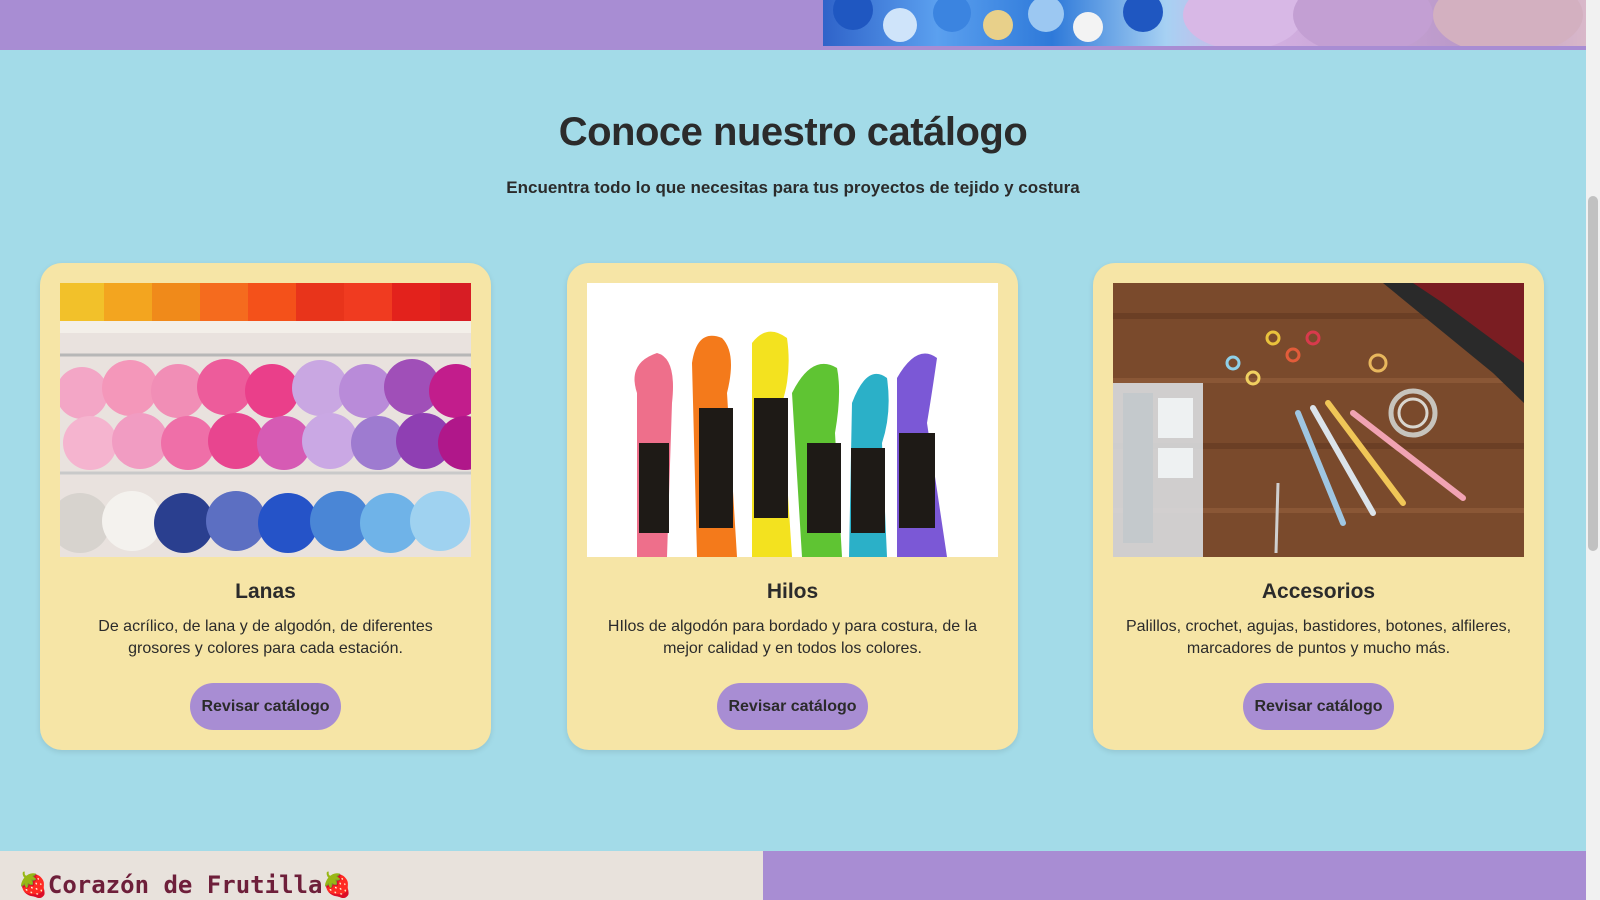  Describe the element at coordinates (1318, 420) in the screenshot. I see `knitting-accessories-photo` at that location.